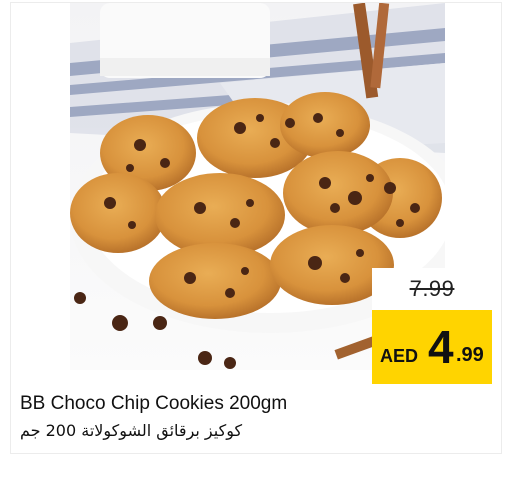  I want to click on new-price-box: AED 4 .99, so click(432, 347).